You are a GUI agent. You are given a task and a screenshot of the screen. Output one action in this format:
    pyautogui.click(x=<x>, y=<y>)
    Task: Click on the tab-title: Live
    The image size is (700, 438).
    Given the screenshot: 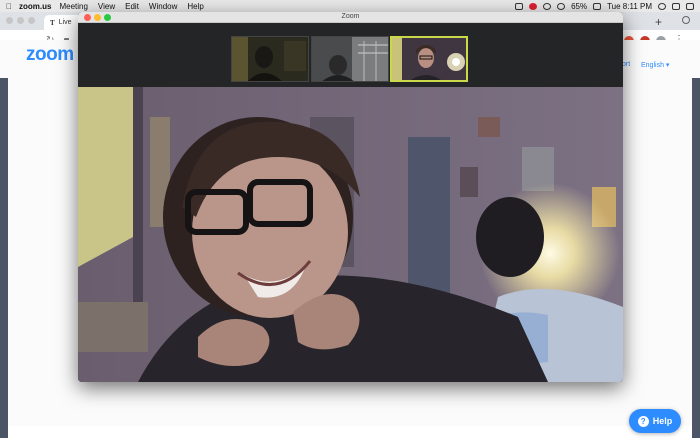 What is the action you would take?
    pyautogui.click(x=65, y=22)
    